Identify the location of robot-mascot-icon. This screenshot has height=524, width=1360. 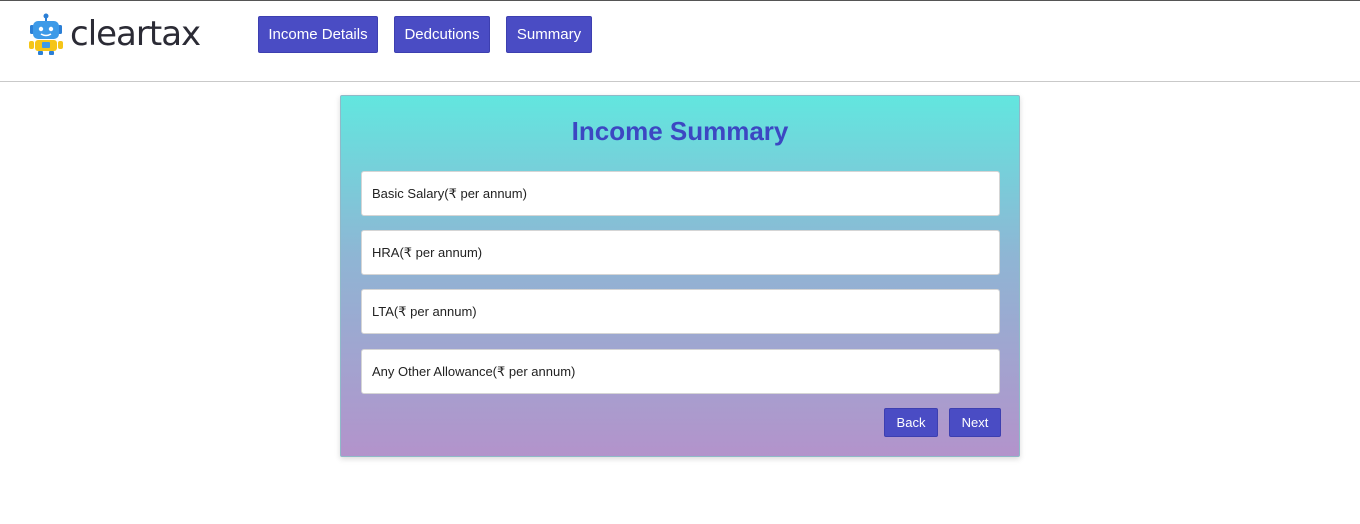
(46, 34).